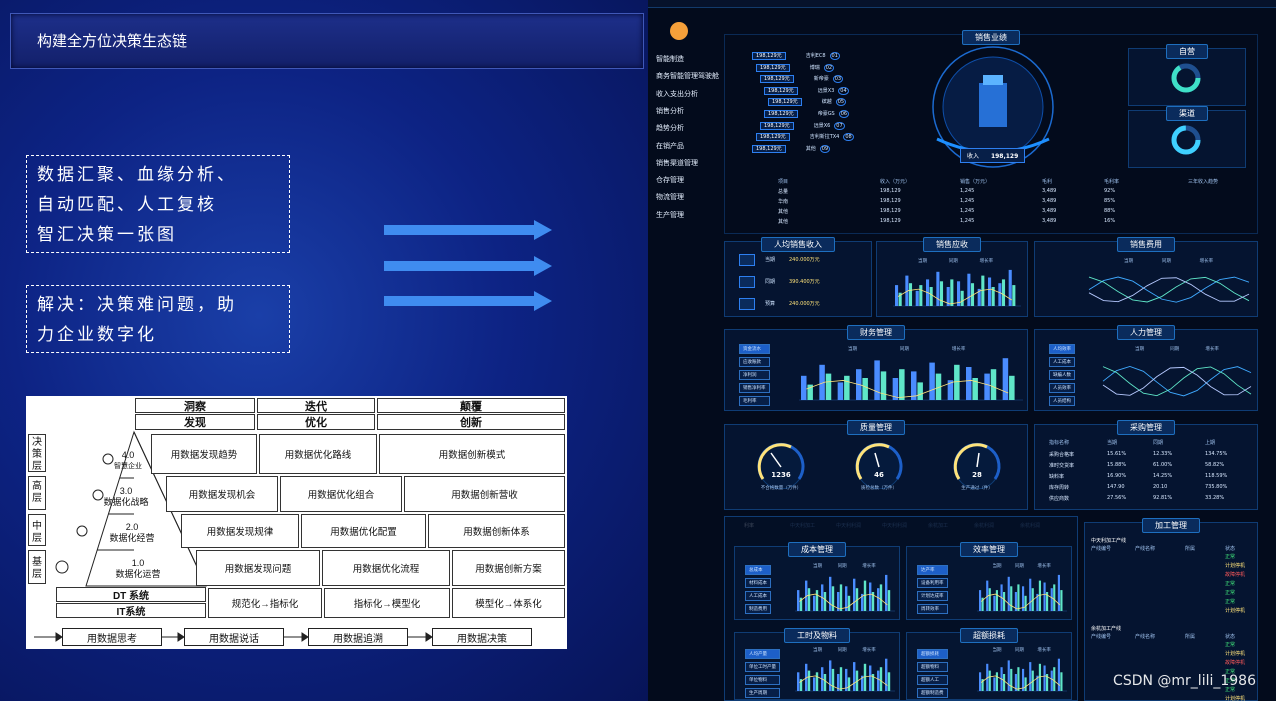  Describe the element at coordinates (670, 146) in the screenshot. I see `nav-item: 在销产品` at that location.